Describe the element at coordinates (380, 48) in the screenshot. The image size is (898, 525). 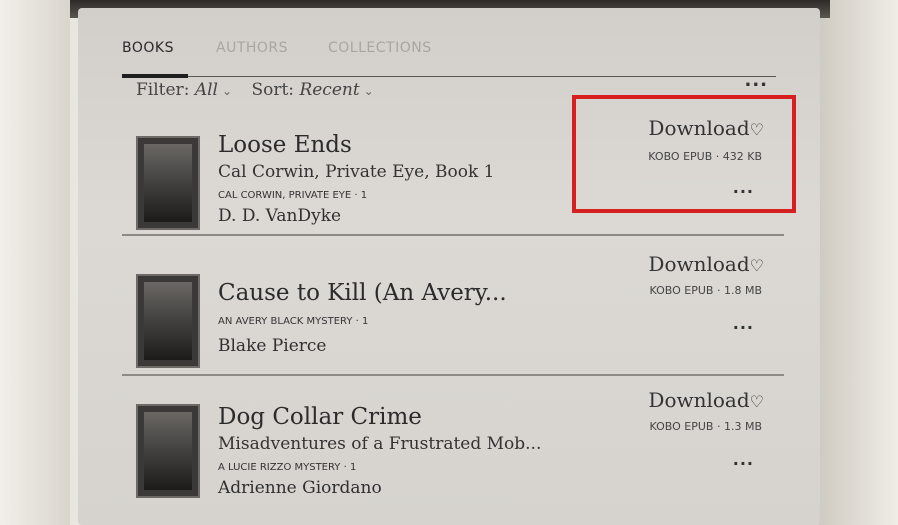
I see `tab-collections: COLLECTIONS` at that location.